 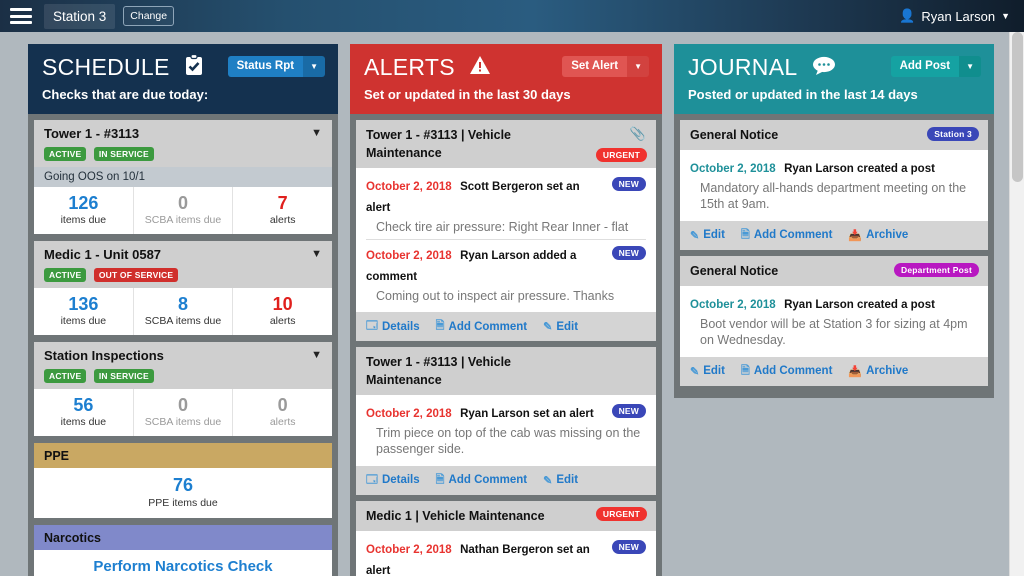 What do you see at coordinates (183, 502) in the screenshot?
I see `ppe-label: PPE items due` at bounding box center [183, 502].